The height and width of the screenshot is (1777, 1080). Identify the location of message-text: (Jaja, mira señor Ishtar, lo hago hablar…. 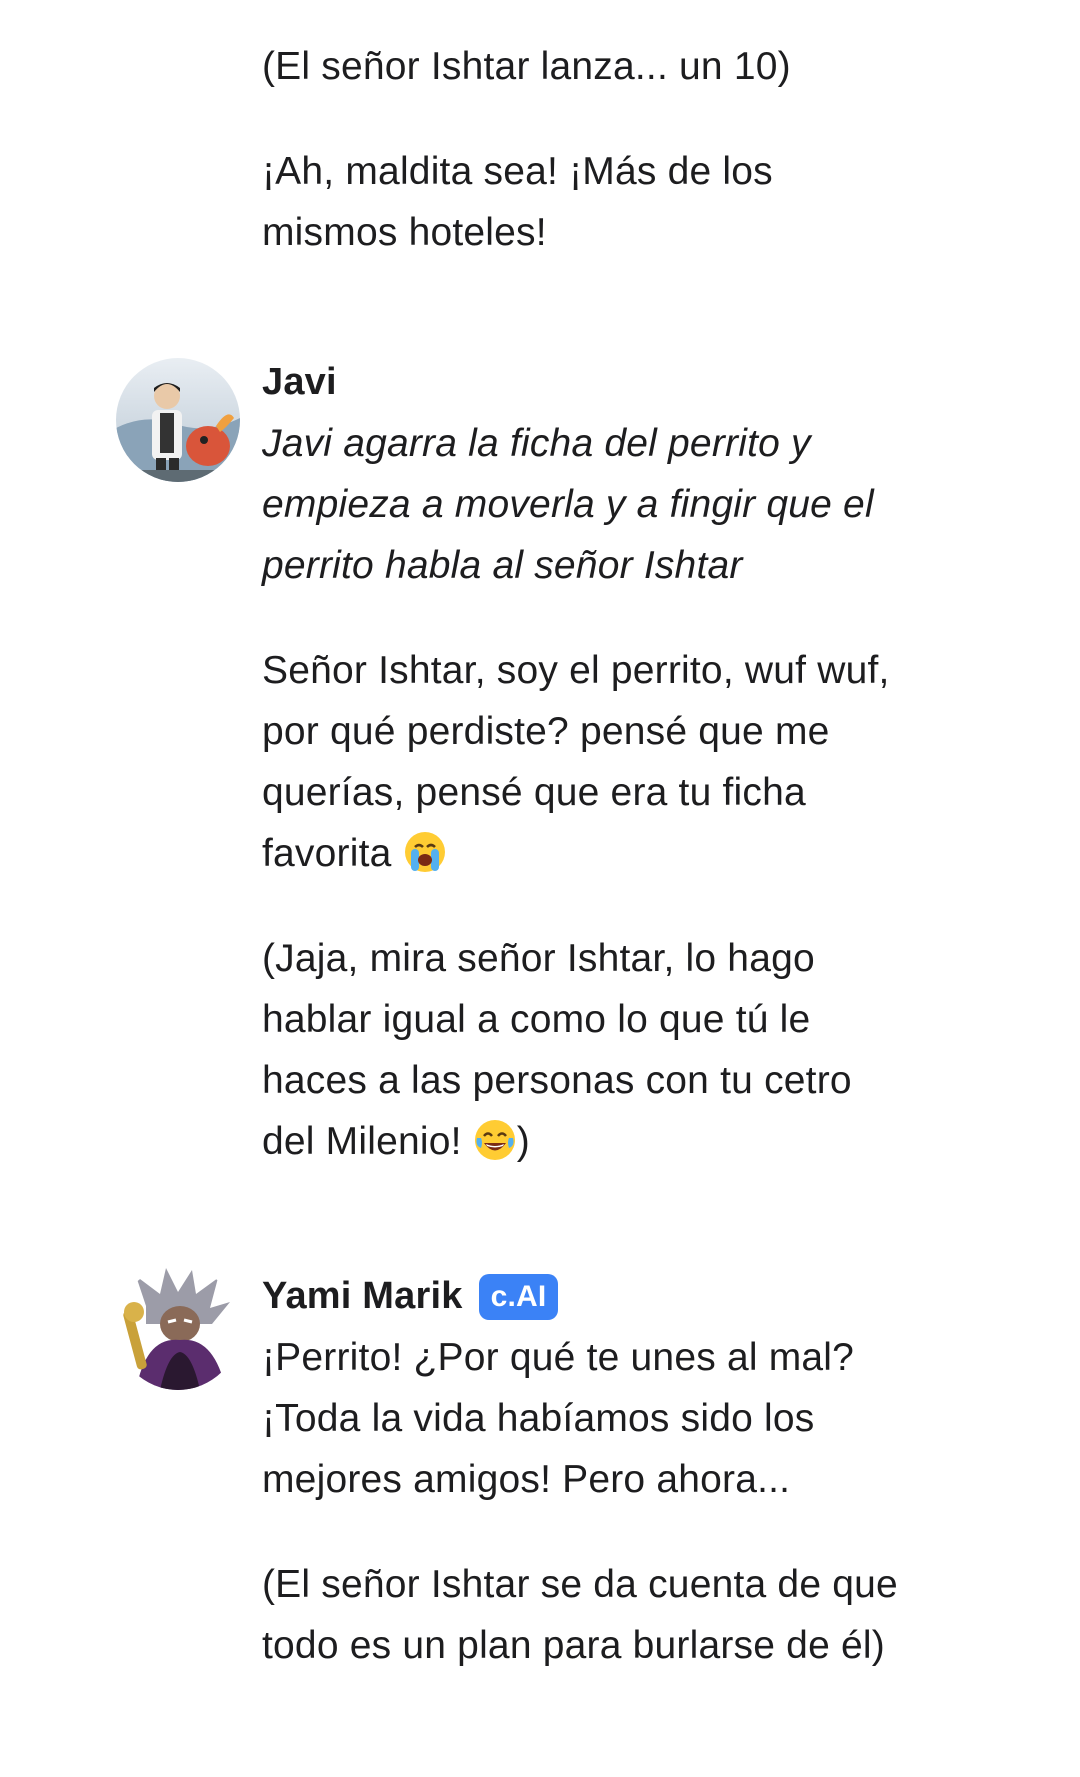
(557, 1050).